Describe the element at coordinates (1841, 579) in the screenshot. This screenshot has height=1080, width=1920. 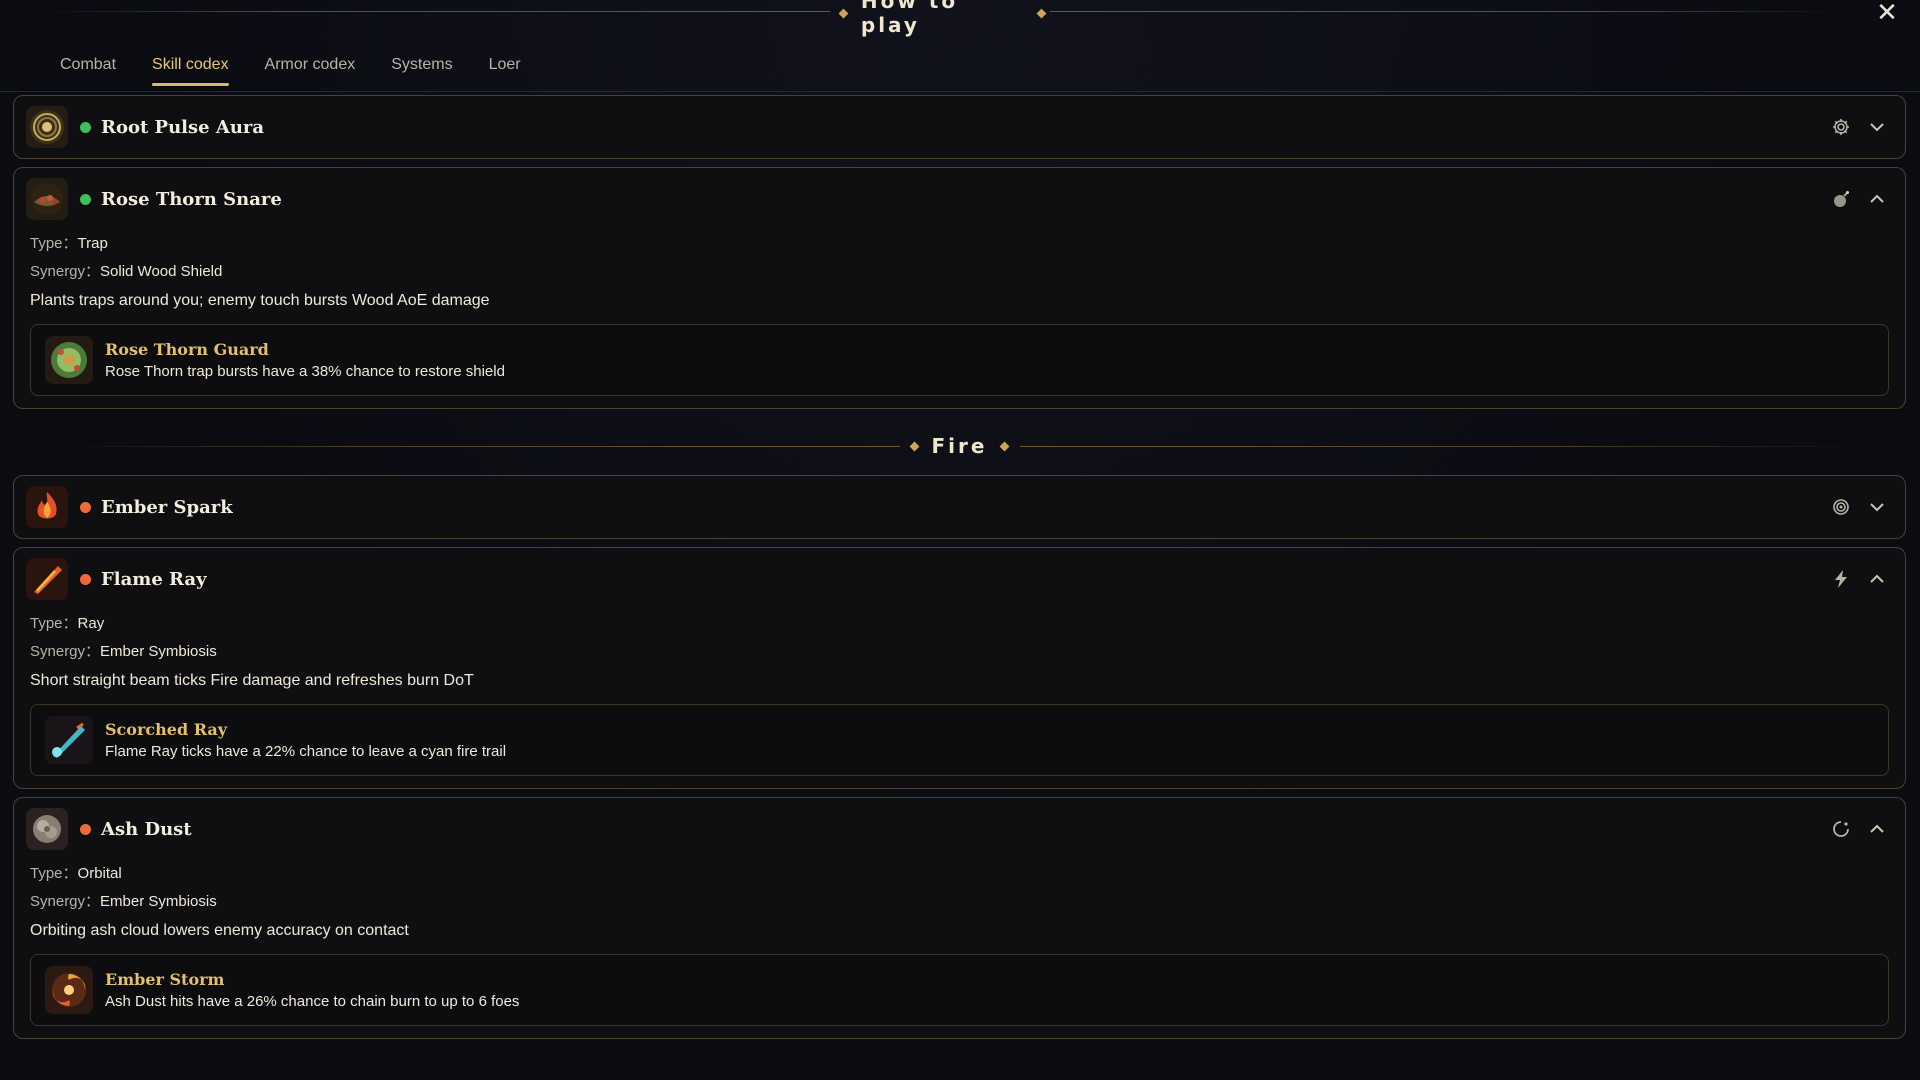
I see `lightning-icon` at that location.